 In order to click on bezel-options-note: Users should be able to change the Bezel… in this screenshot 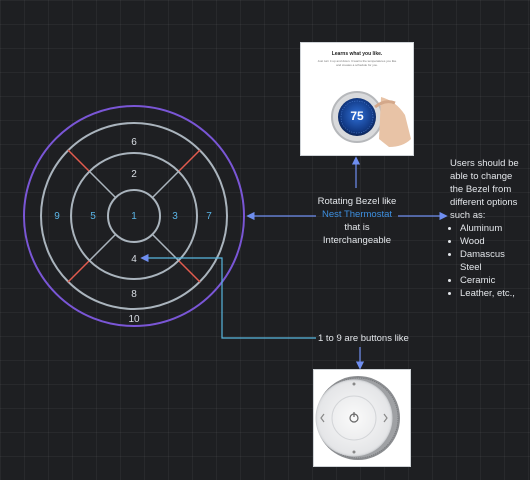, I will do `click(489, 228)`.